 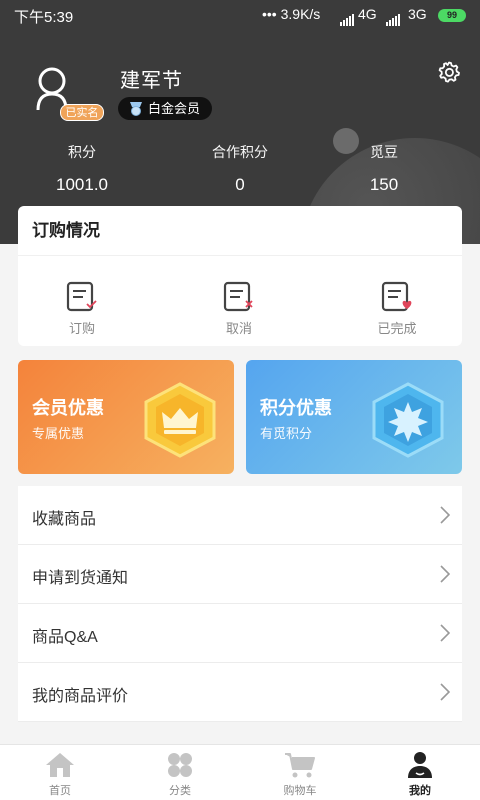 What do you see at coordinates (180, 765) in the screenshot?
I see `category-icon` at bounding box center [180, 765].